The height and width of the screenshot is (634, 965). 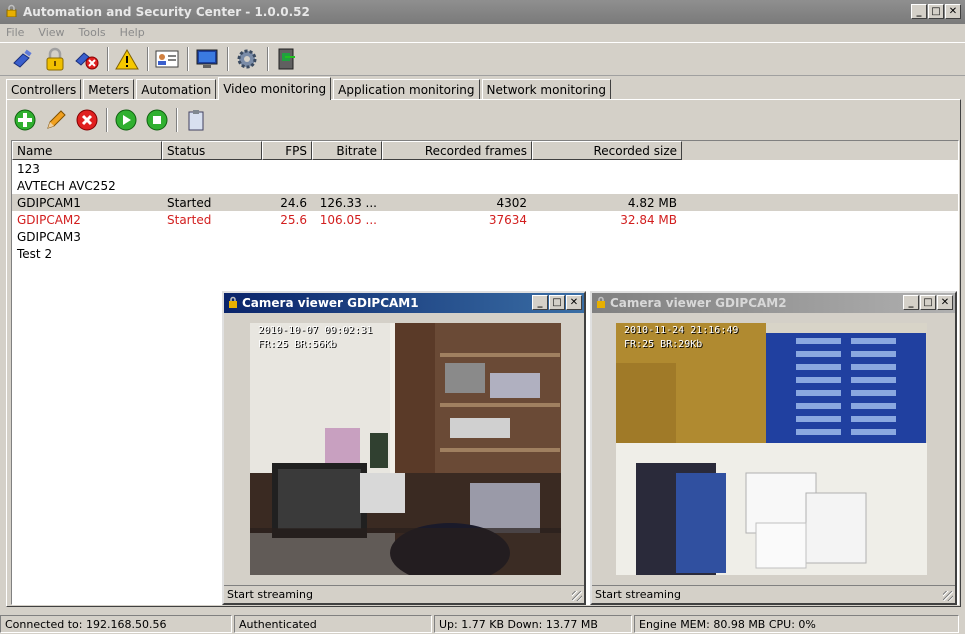 What do you see at coordinates (297, 344) in the screenshot?
I see `feed-overlay-rate: FR:25 BR:56Kb` at bounding box center [297, 344].